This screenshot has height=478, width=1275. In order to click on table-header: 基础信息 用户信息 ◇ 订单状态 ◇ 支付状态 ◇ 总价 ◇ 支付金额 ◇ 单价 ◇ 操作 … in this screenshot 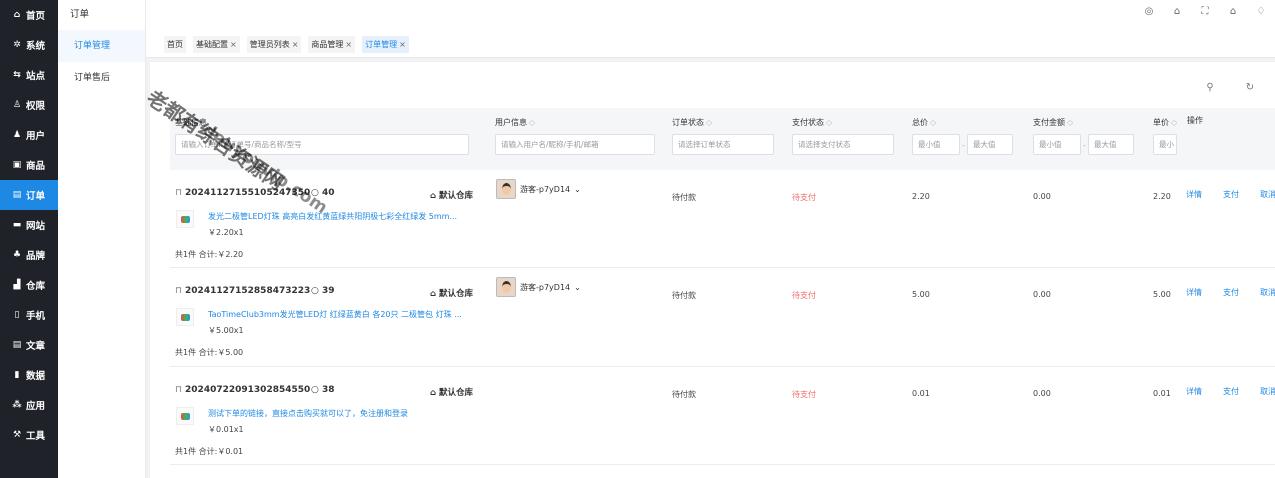, I will do `click(722, 139)`.